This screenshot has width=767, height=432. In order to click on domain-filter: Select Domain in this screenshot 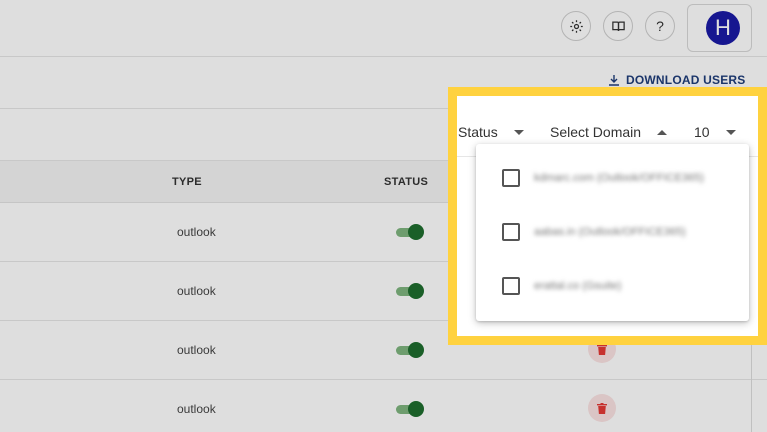, I will do `click(609, 132)`.